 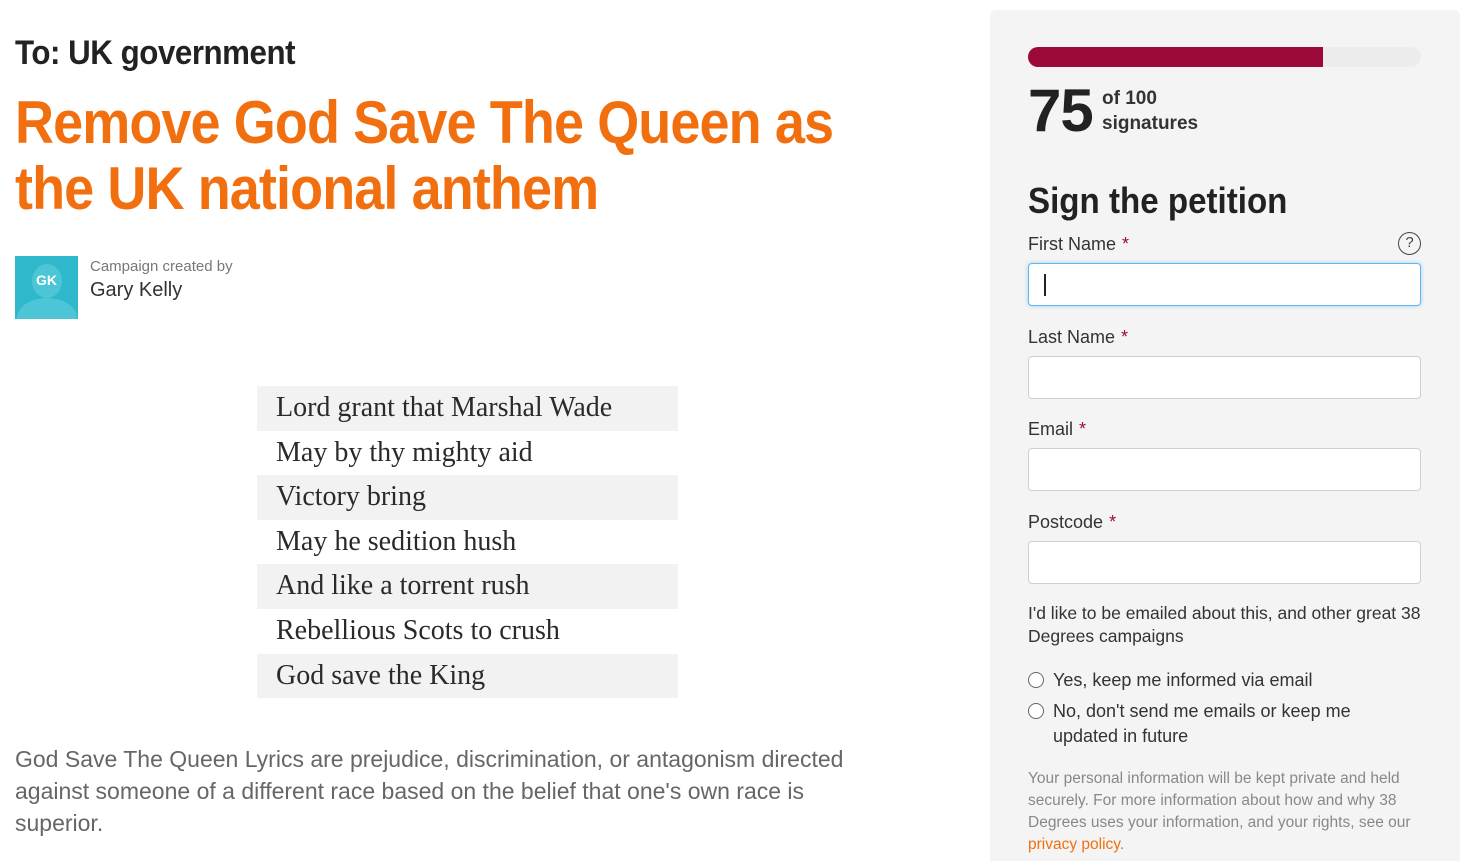 What do you see at coordinates (1122, 844) in the screenshot?
I see `privacy-end: .` at bounding box center [1122, 844].